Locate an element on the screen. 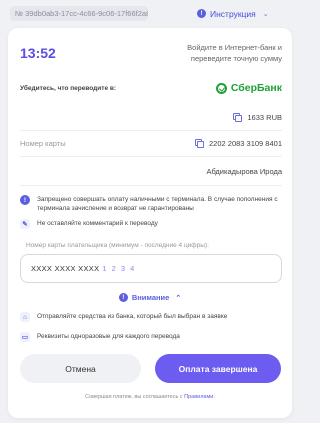 The image size is (320, 423). payer-card-input: XXXX XXXX XXXX 1 2 3 4 is located at coordinates (151, 268).